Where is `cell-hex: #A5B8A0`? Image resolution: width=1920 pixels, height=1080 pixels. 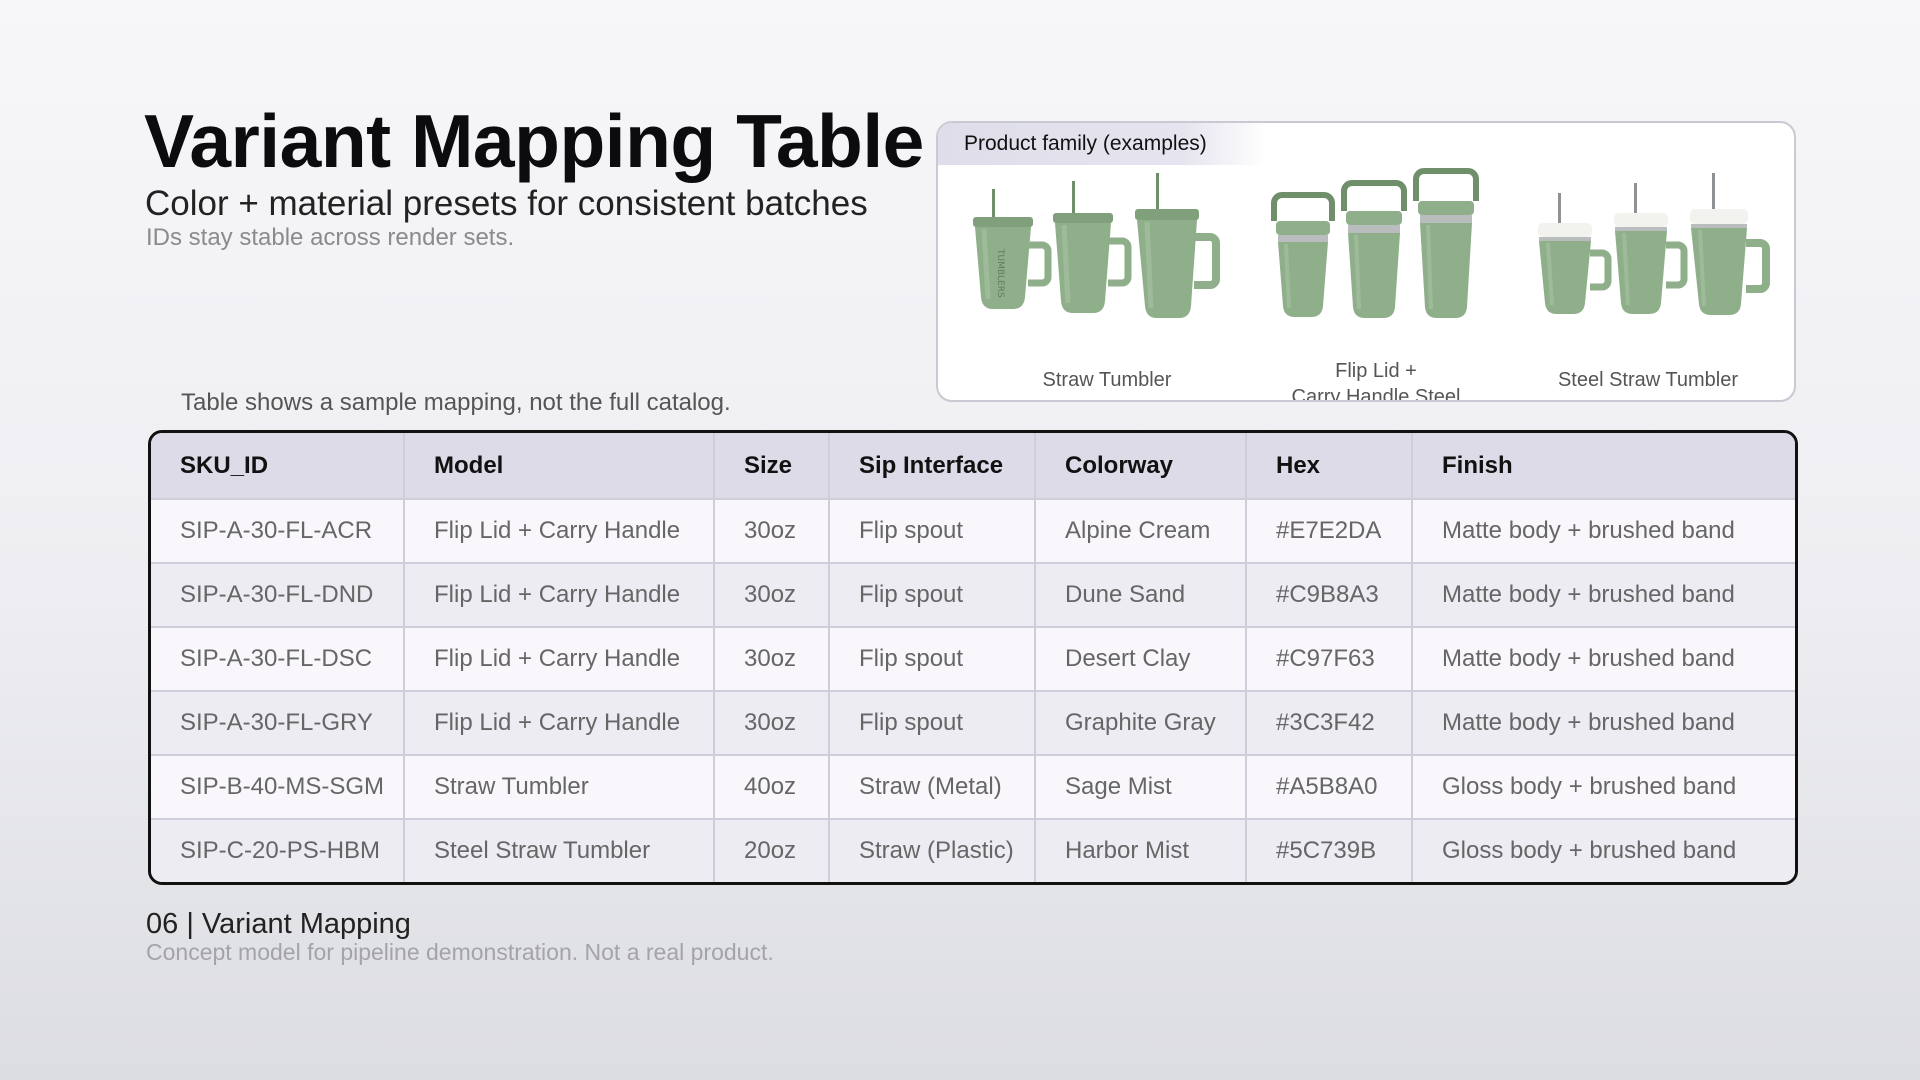
cell-hex: #A5B8A0 is located at coordinates (1329, 787).